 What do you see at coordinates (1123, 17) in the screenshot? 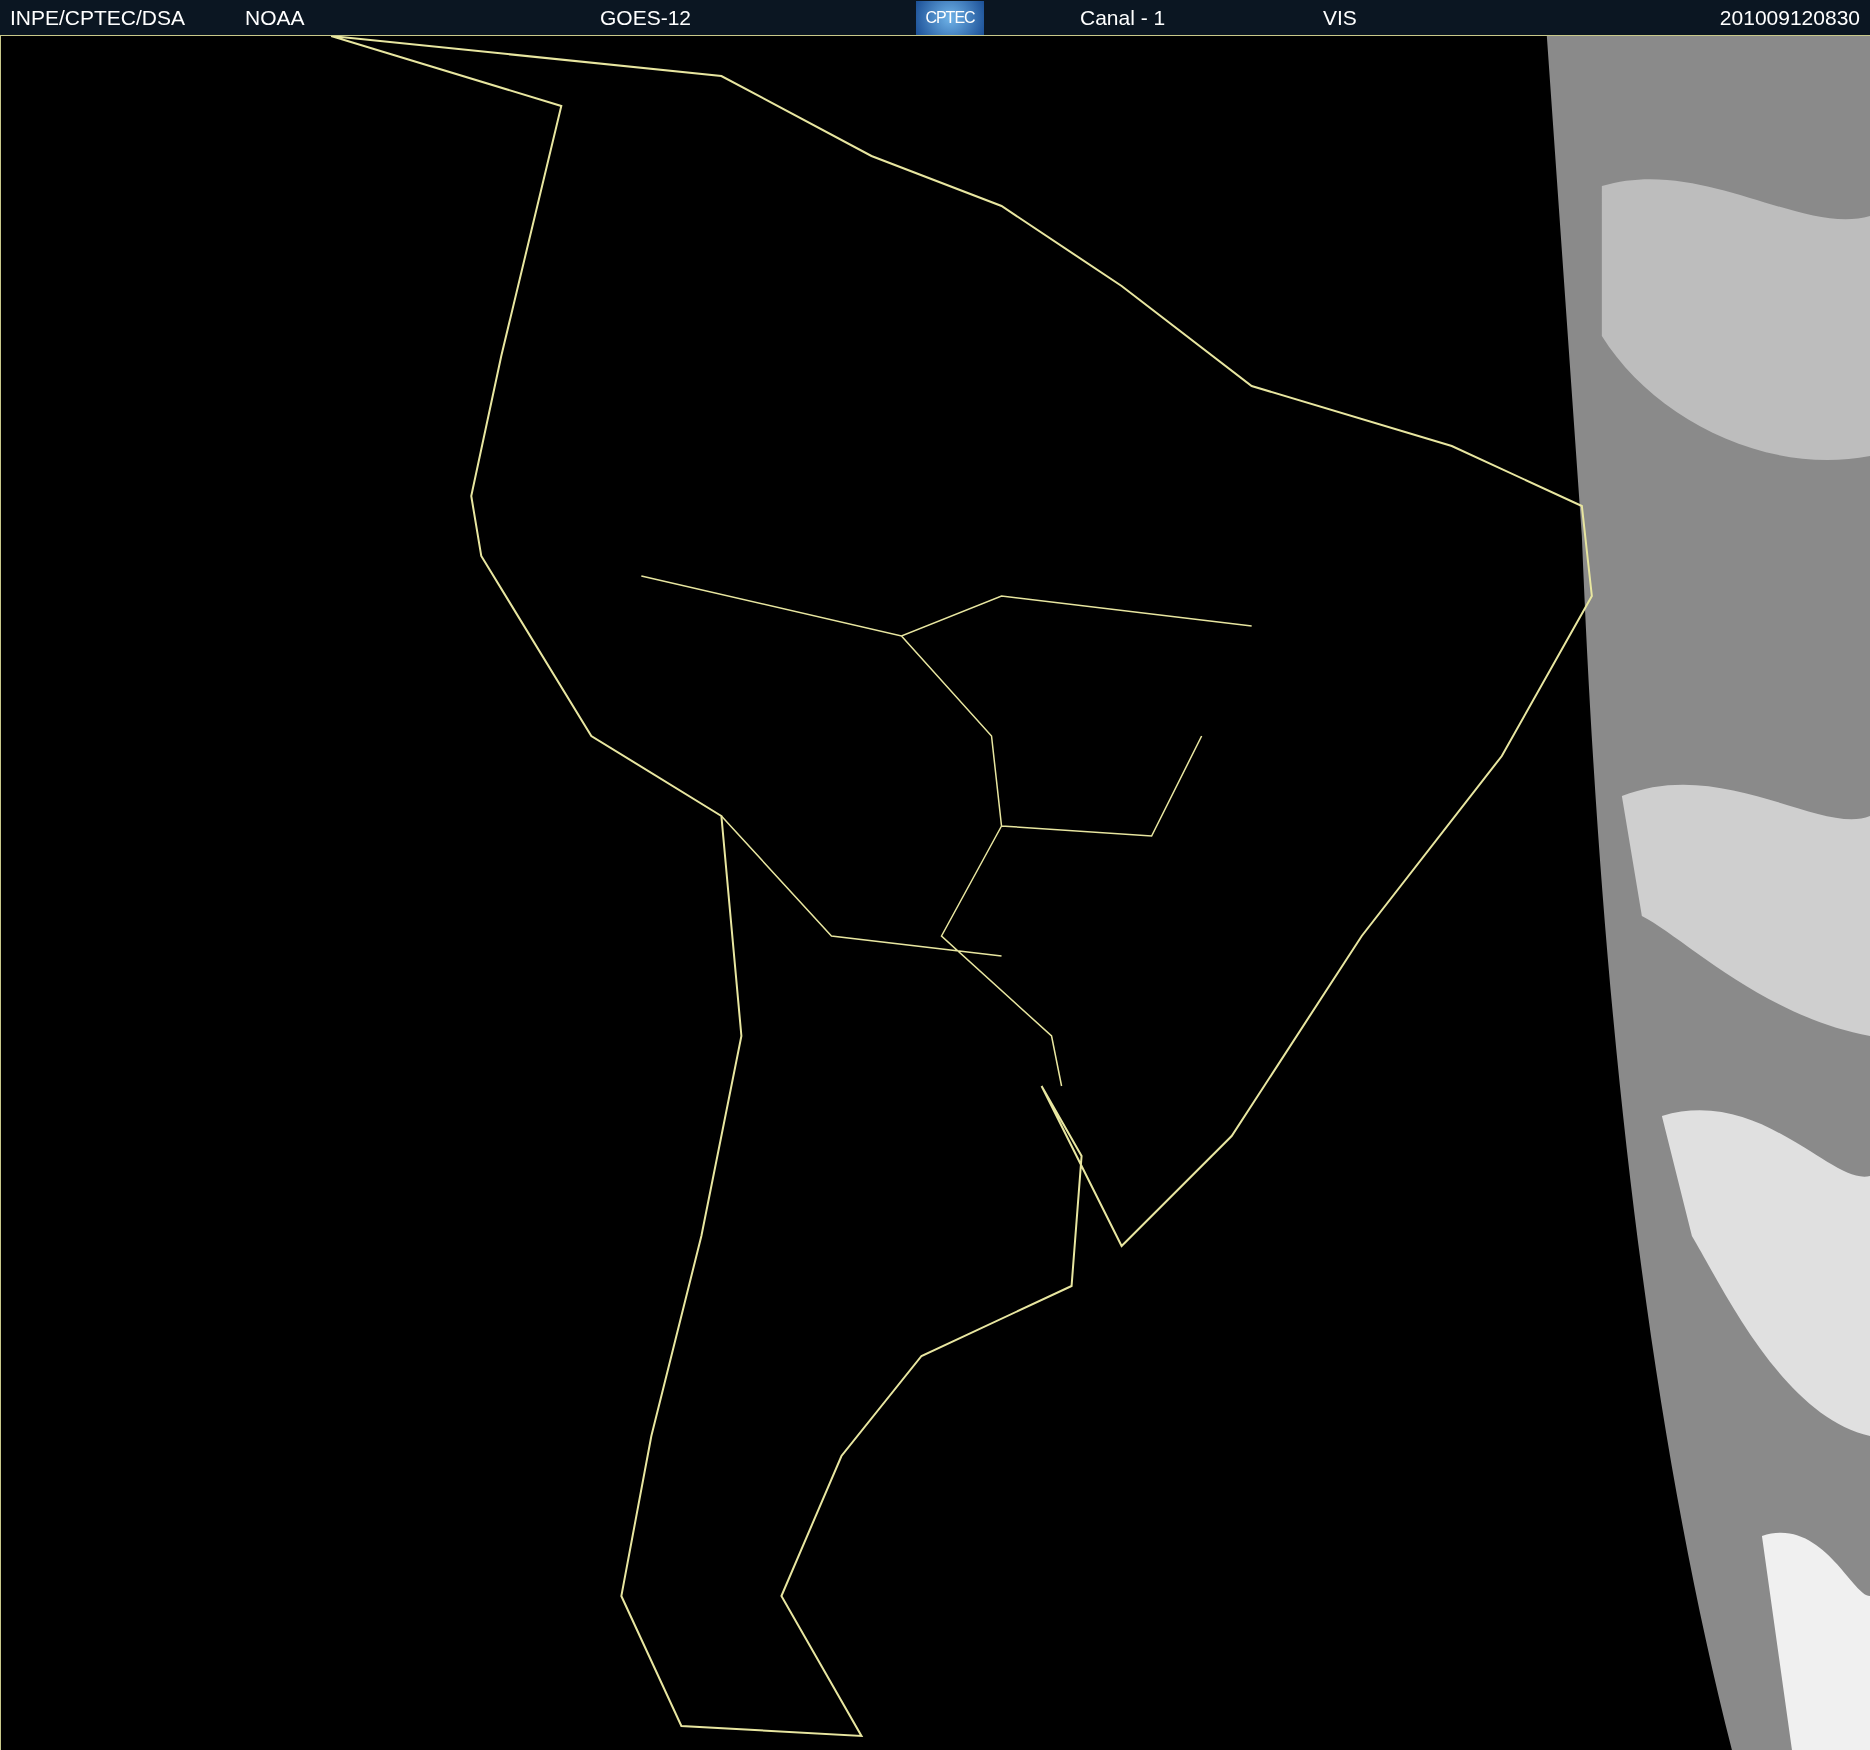
I see `header-label: Canal - 1` at bounding box center [1123, 17].